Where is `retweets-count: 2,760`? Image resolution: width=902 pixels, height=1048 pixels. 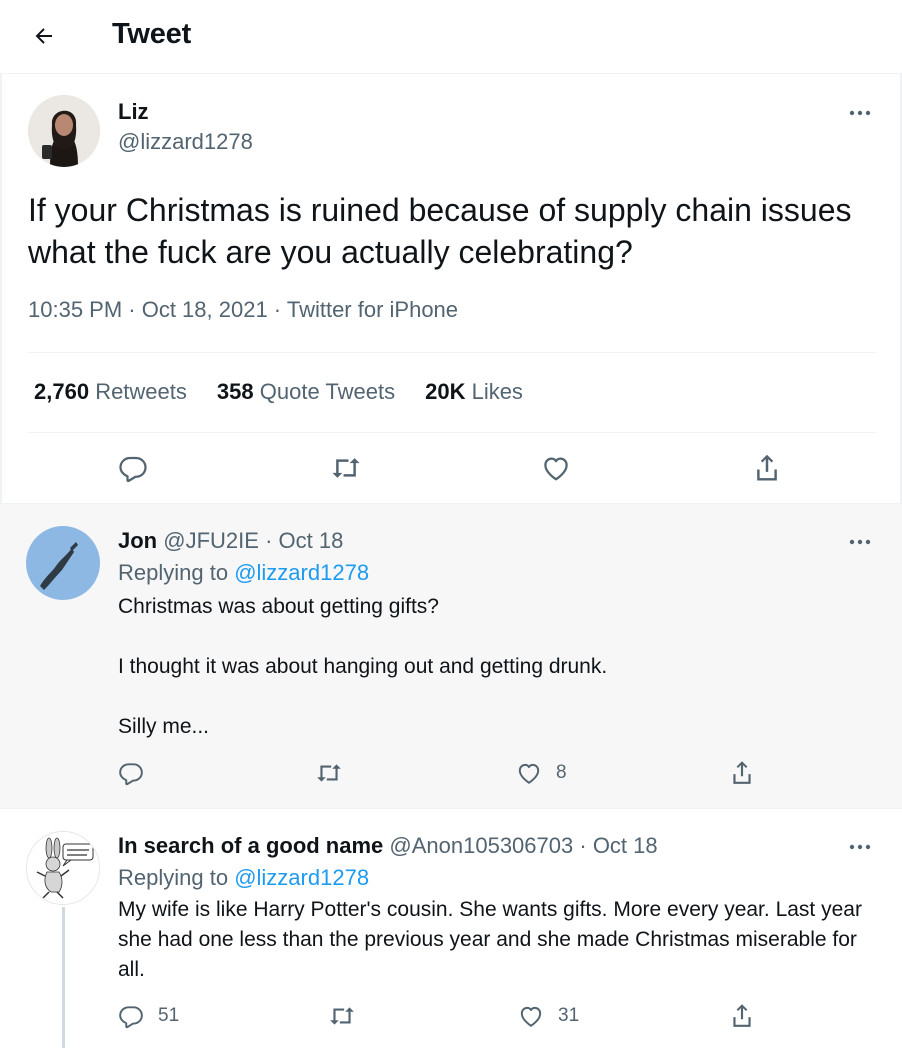
retweets-count: 2,760 is located at coordinates (62, 391).